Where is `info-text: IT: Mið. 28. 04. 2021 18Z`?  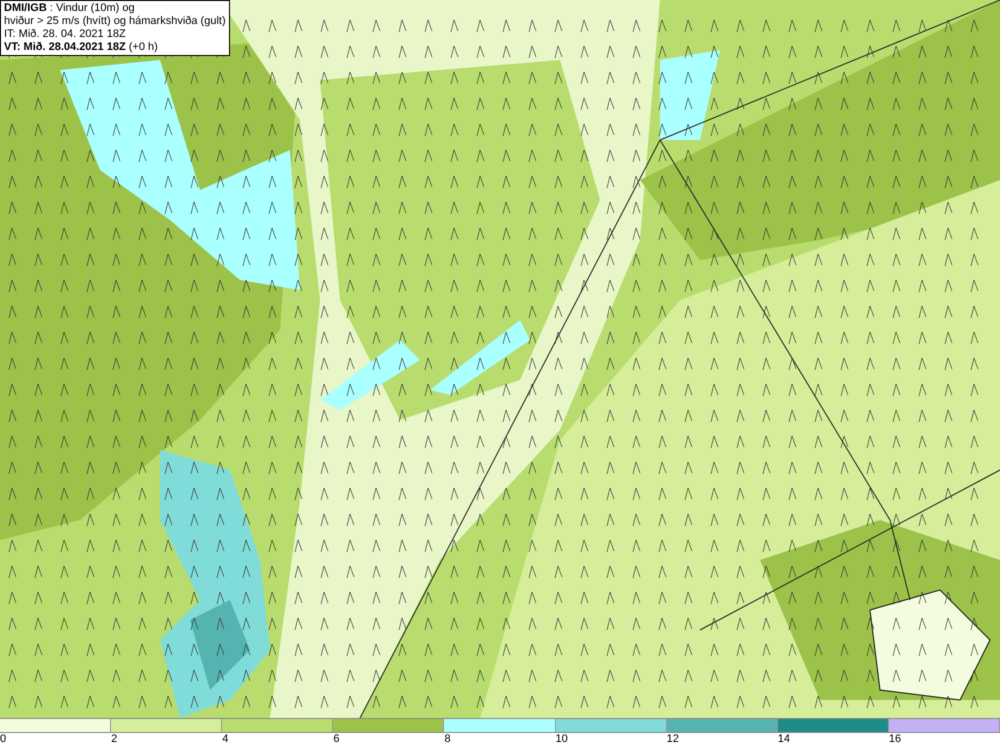 info-text: IT: Mið. 28. 04. 2021 18Z is located at coordinates (65, 34).